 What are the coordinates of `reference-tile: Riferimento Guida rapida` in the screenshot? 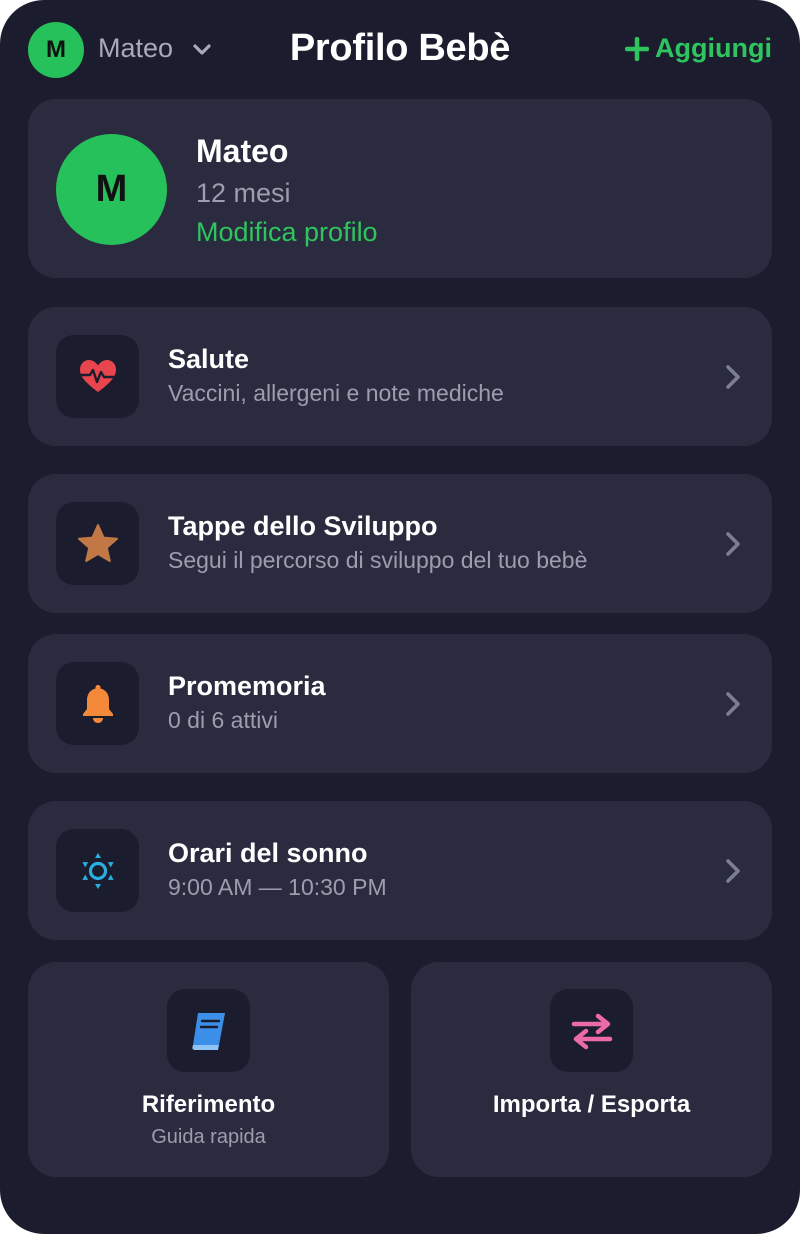 It's located at (208, 1069).